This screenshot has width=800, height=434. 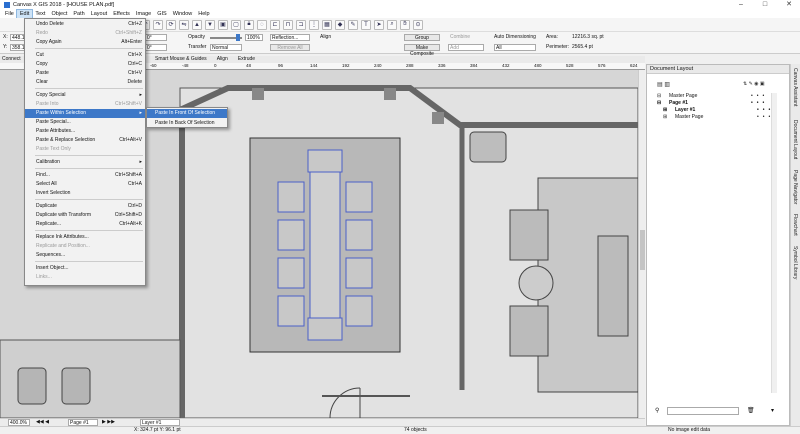 What do you see at coordinates (143, 14) in the screenshot?
I see `menu-image: Image` at bounding box center [143, 14].